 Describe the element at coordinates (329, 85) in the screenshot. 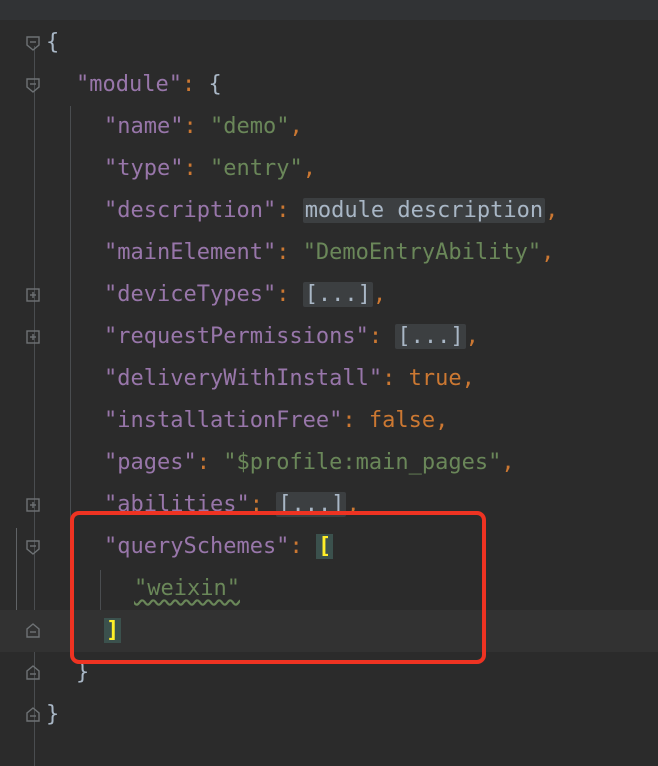

I see `code-line: "module": {` at that location.